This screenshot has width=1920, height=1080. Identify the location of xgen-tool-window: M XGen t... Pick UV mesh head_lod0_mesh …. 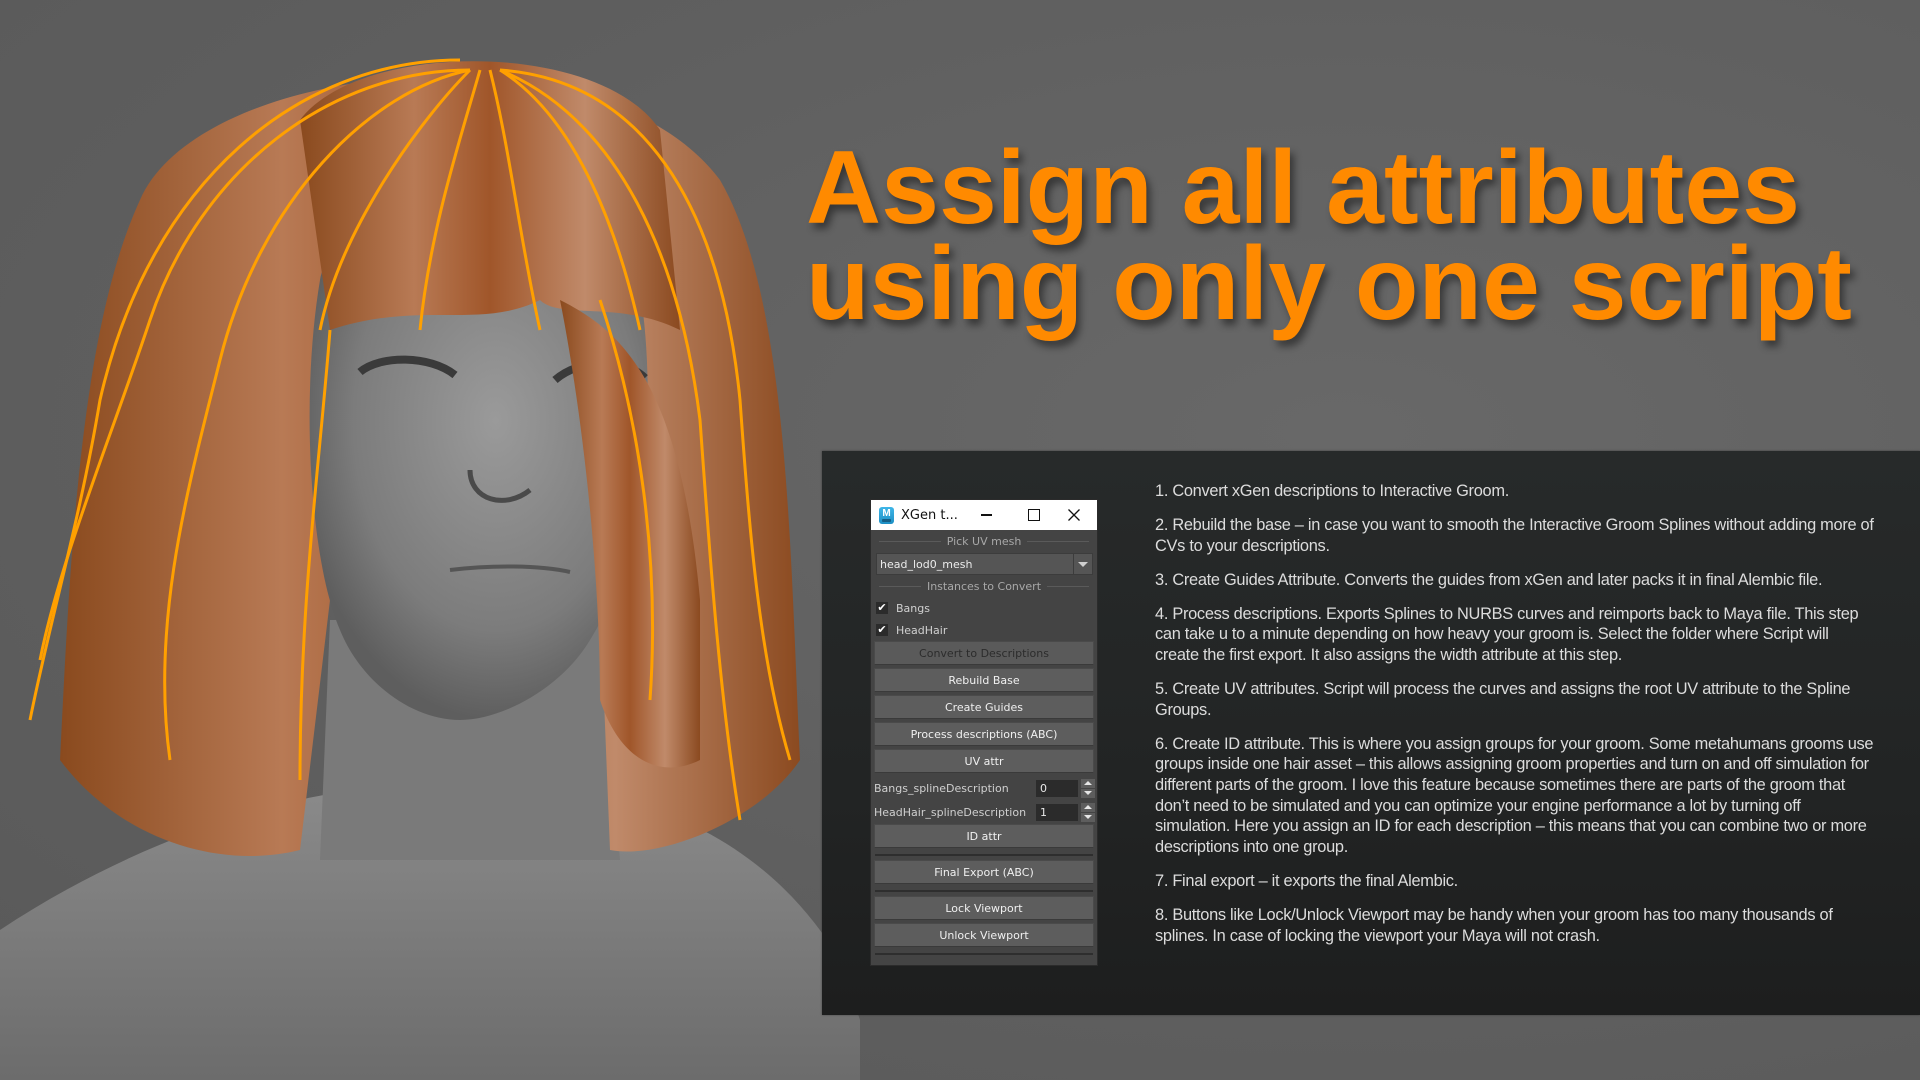
(984, 732).